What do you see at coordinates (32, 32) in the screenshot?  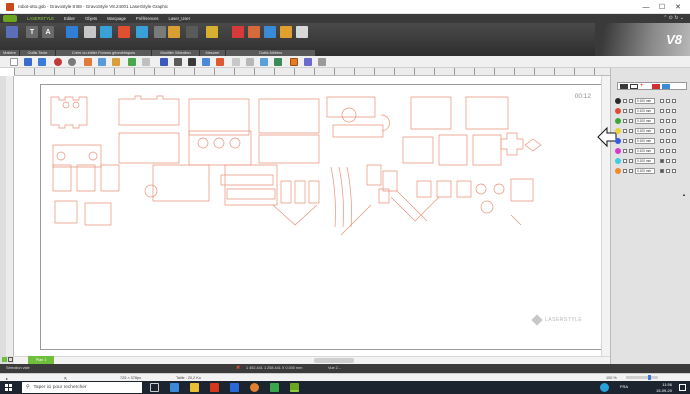 I see `text-tool-icon: T` at bounding box center [32, 32].